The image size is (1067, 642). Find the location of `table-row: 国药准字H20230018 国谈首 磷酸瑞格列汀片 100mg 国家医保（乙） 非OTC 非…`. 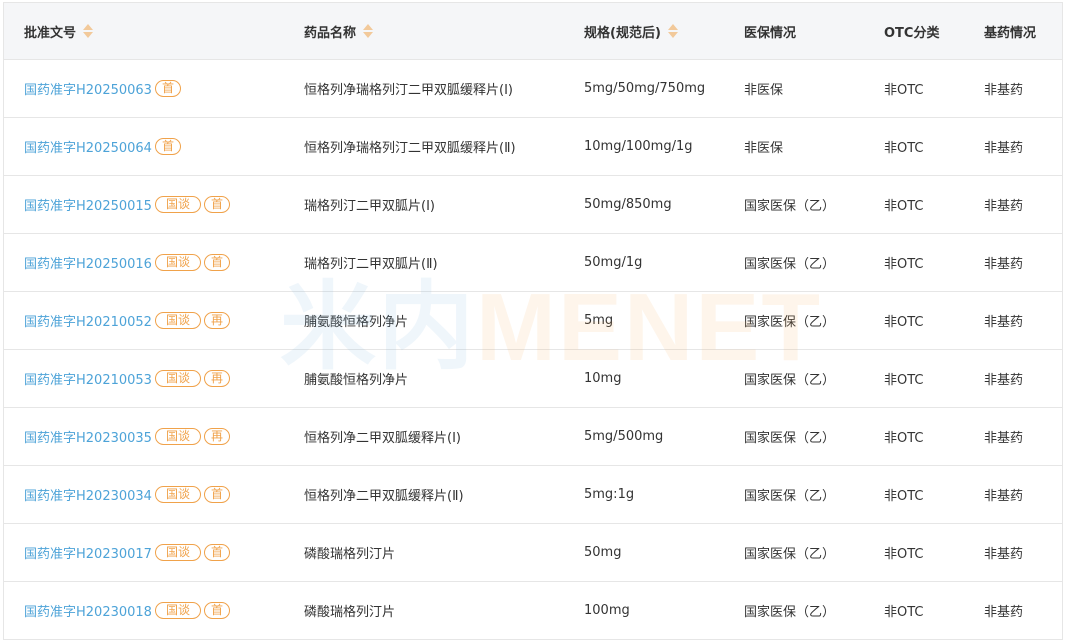

table-row: 国药准字H20230018 国谈首 磷酸瑞格列汀片 100mg 国家医保（乙） 非OTC 非… is located at coordinates (533, 611).